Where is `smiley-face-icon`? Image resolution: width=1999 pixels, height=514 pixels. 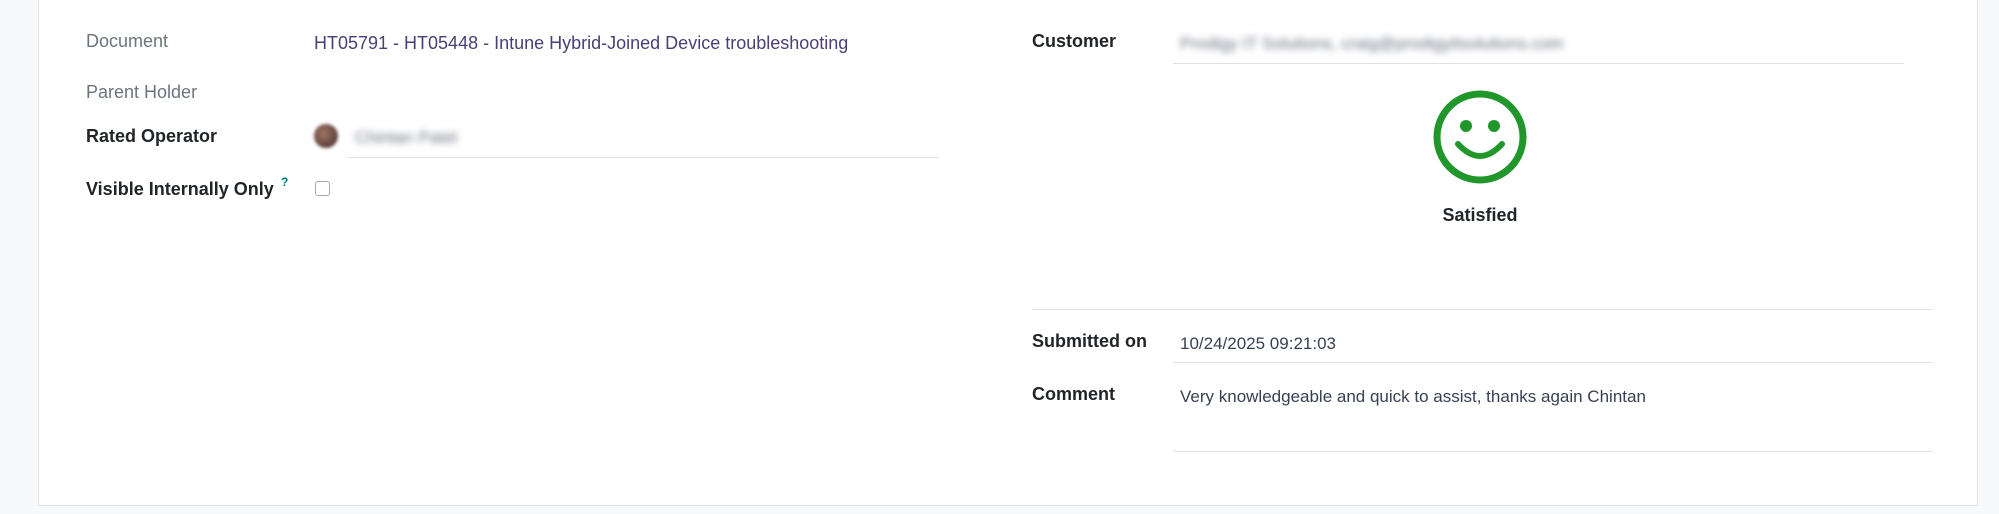 smiley-face-icon is located at coordinates (1480, 137).